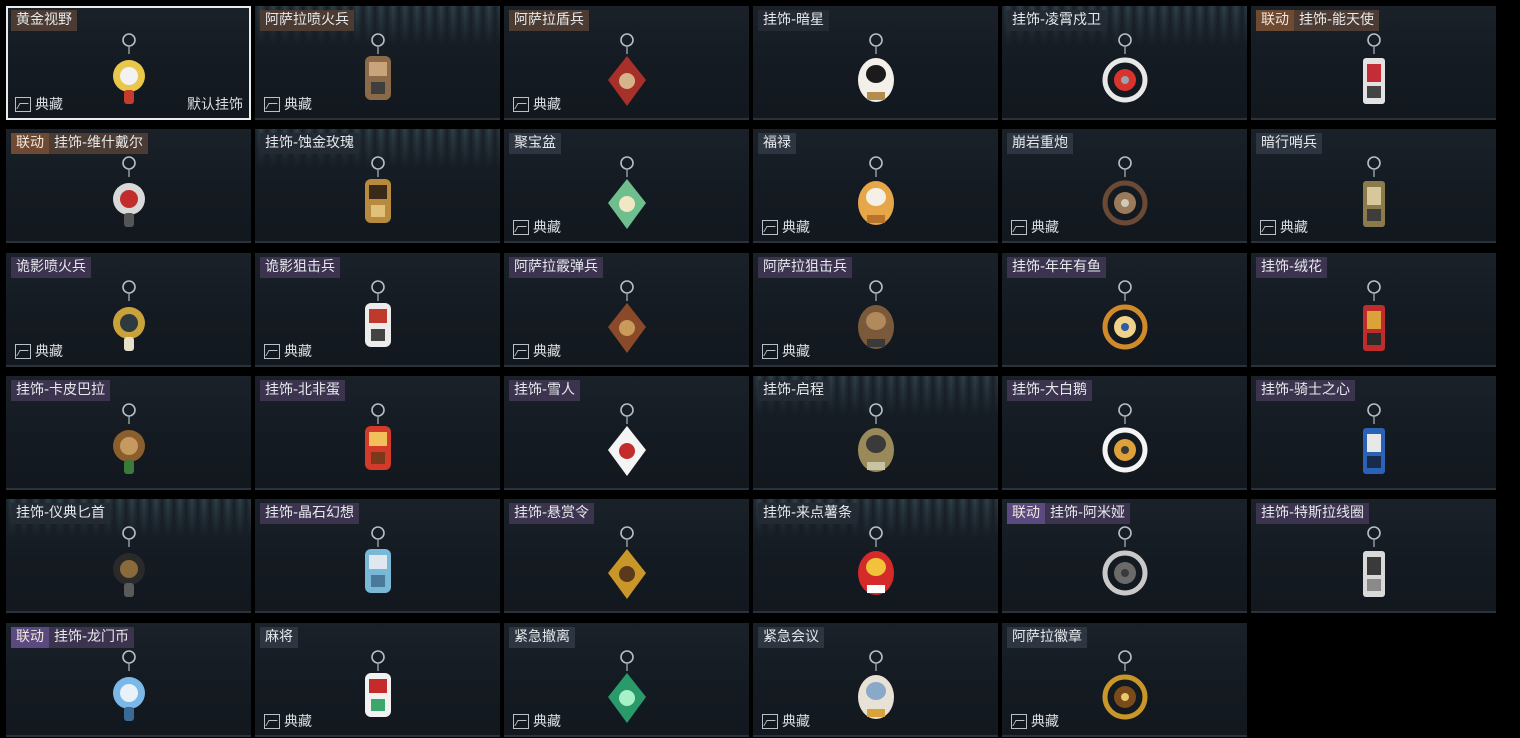  What do you see at coordinates (1373, 186) in the screenshot?
I see `charm-card: 暗行哨兵 典藏` at bounding box center [1373, 186].